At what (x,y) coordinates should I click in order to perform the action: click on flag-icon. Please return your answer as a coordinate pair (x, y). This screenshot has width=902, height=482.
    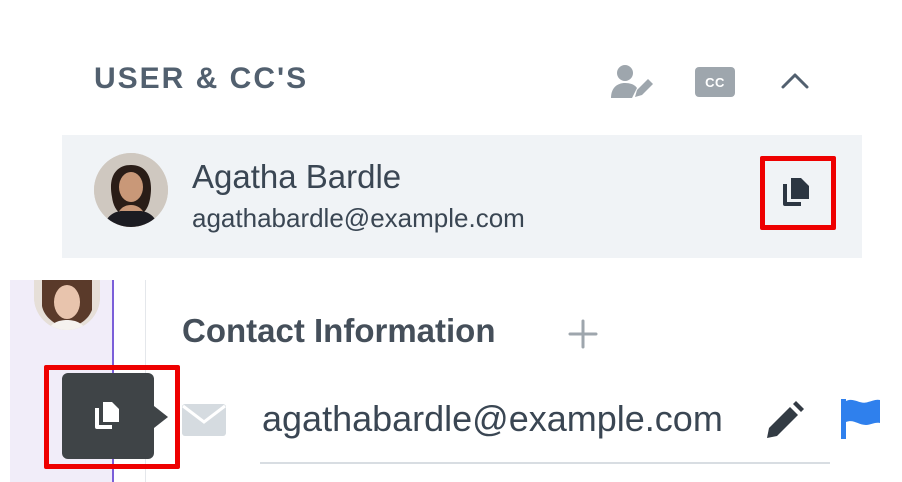
    Looking at the image, I should click on (860, 419).